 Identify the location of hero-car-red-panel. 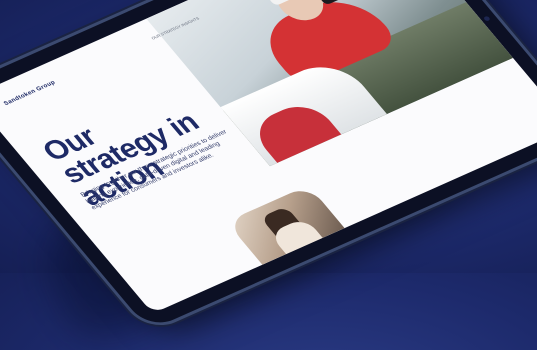
(294, 130).